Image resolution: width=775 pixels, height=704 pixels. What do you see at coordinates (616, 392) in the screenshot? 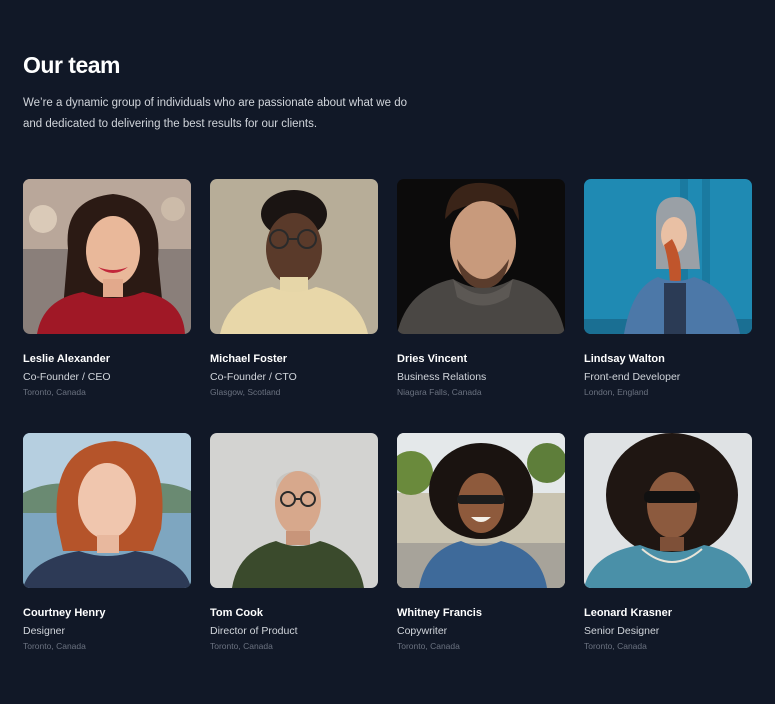
I see `member-location: London, England` at bounding box center [616, 392].